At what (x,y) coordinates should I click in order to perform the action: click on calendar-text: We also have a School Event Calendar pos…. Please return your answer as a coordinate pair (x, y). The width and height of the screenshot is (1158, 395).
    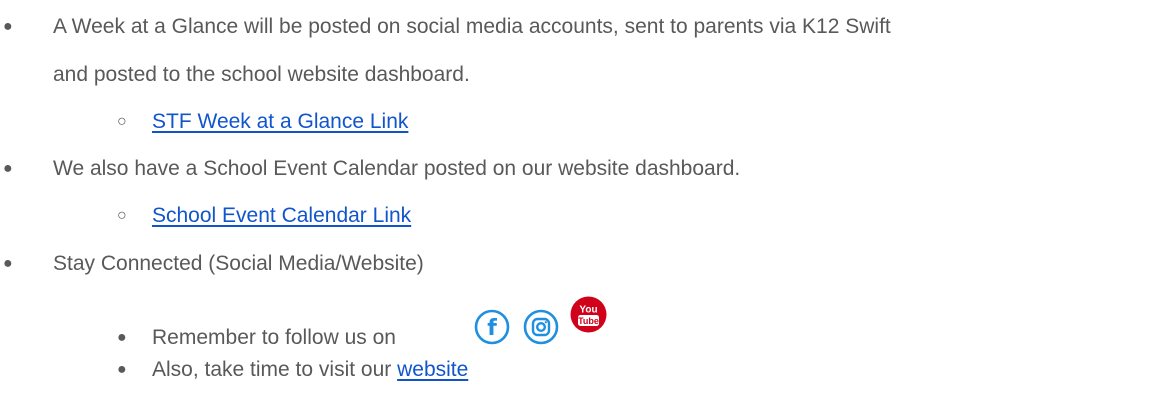
    Looking at the image, I should click on (397, 168).